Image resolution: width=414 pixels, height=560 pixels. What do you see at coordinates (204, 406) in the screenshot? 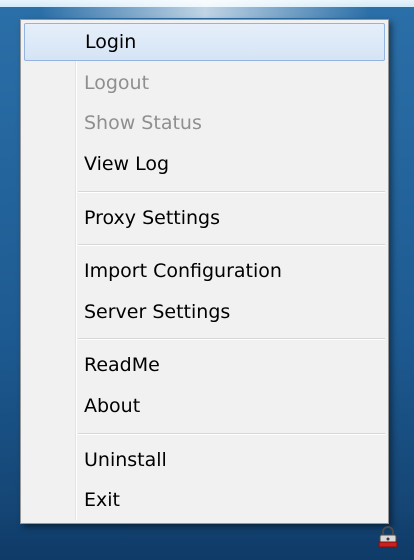
I see `menu-item-about: About` at bounding box center [204, 406].